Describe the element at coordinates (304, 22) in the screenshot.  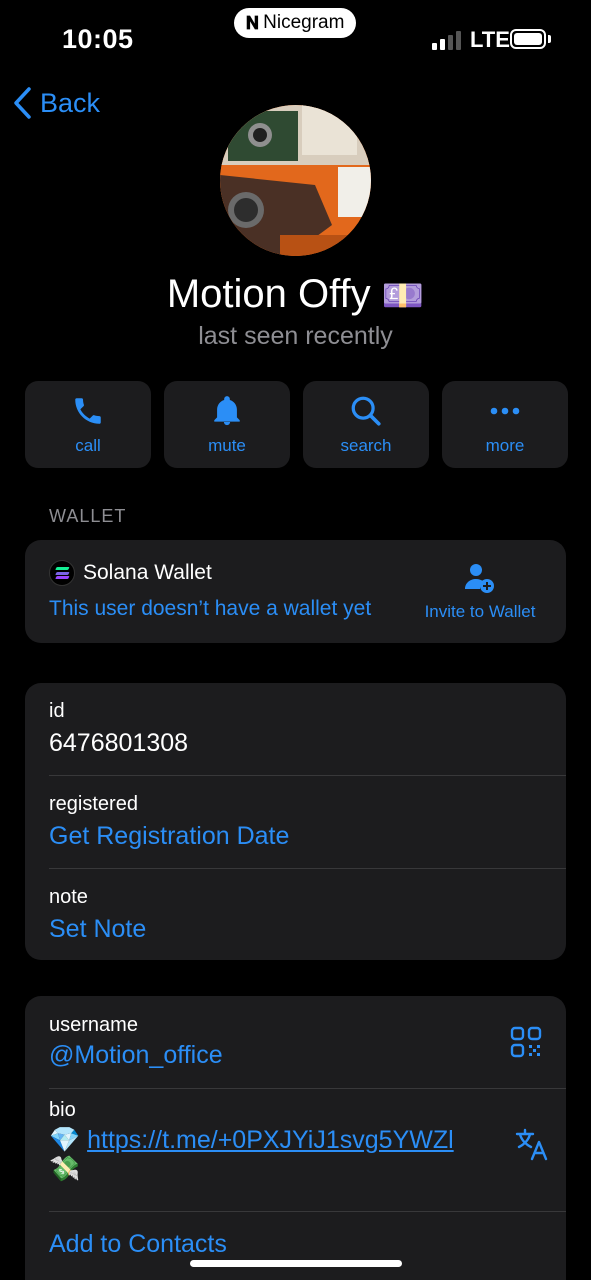
I see `app-pill-label: Nicegram` at that location.